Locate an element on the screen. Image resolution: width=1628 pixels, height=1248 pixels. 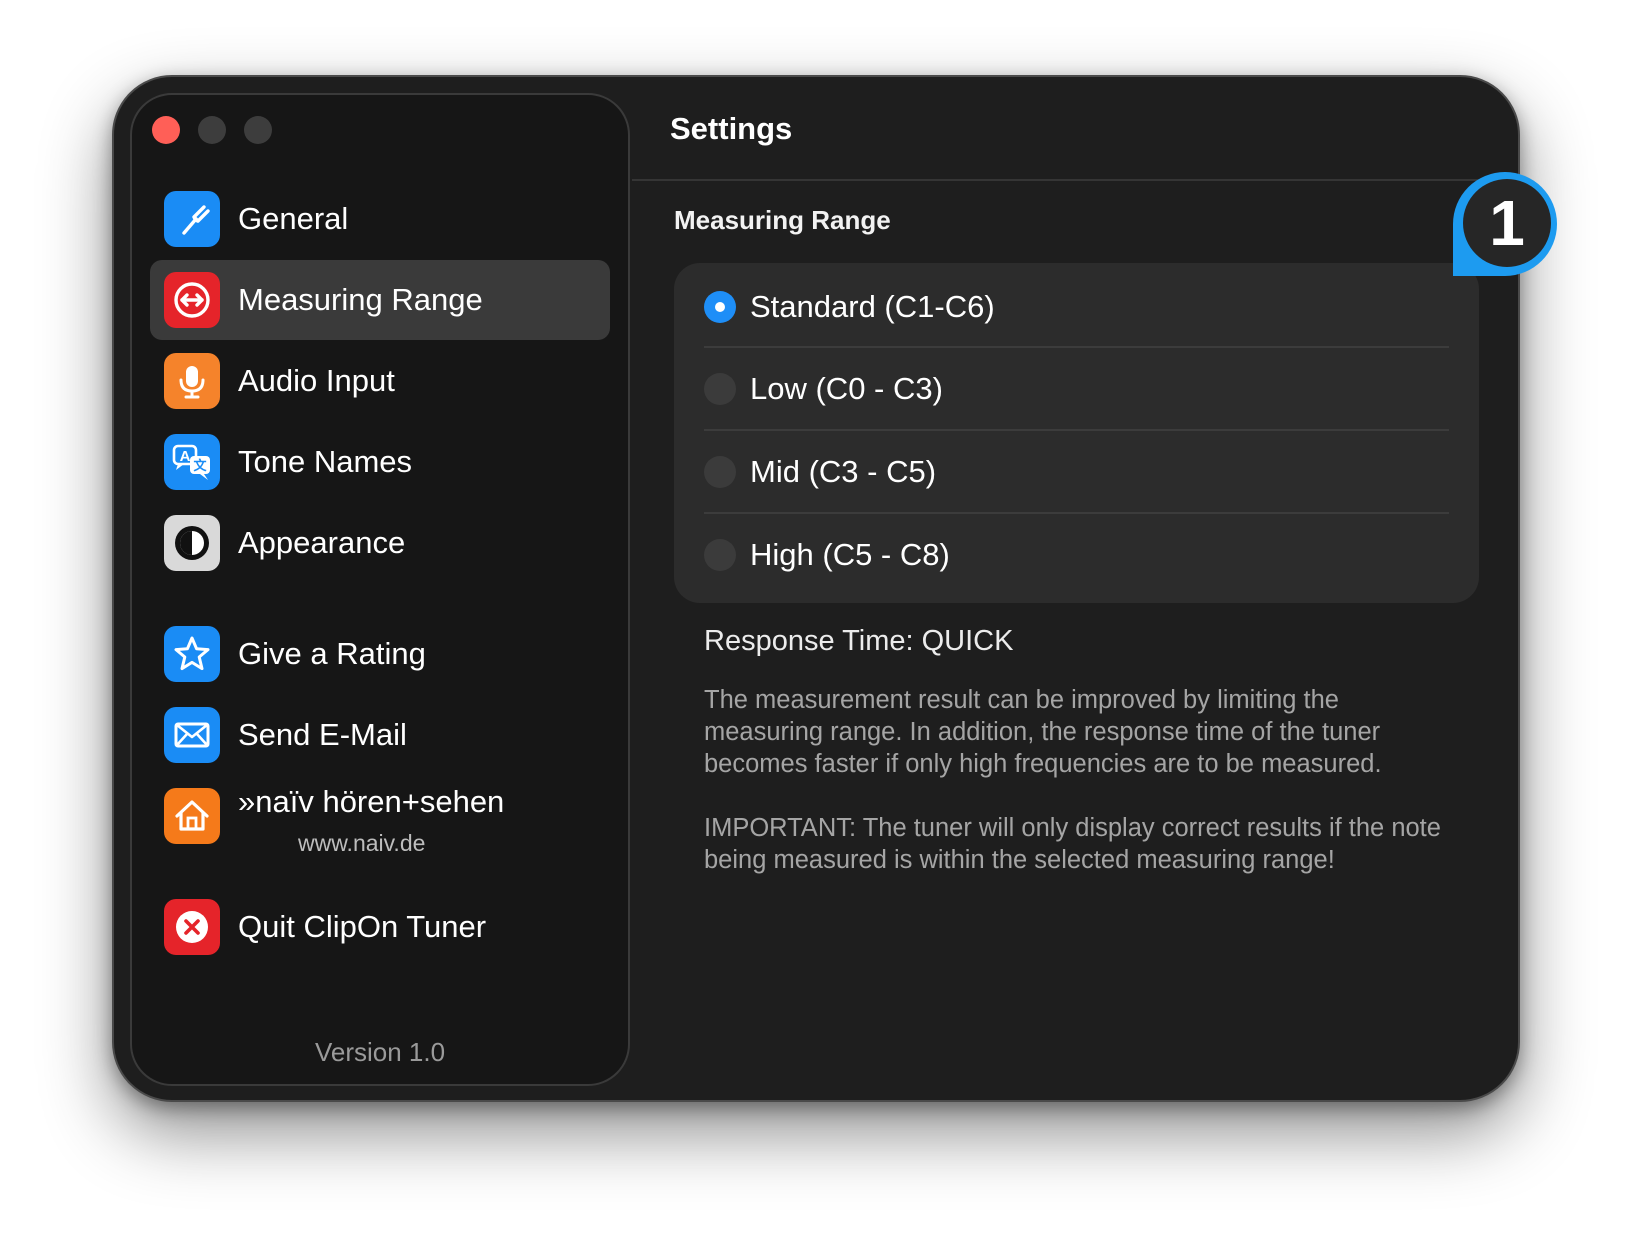
envelope-icon is located at coordinates (192, 735).